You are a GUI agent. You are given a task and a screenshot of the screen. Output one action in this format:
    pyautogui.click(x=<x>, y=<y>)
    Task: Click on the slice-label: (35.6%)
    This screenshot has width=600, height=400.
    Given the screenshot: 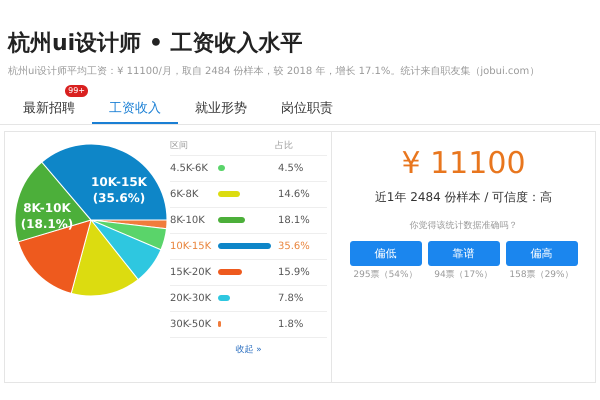 What is the action you would take?
    pyautogui.click(x=119, y=197)
    